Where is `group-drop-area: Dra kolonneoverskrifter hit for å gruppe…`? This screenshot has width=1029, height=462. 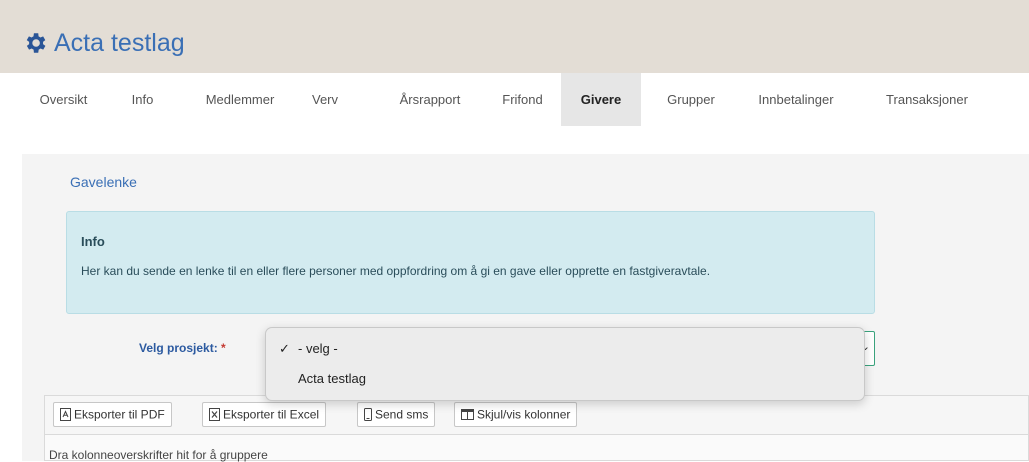
group-drop-area: Dra kolonneoverskrifter hit for å gruppe… is located at coordinates (536, 448).